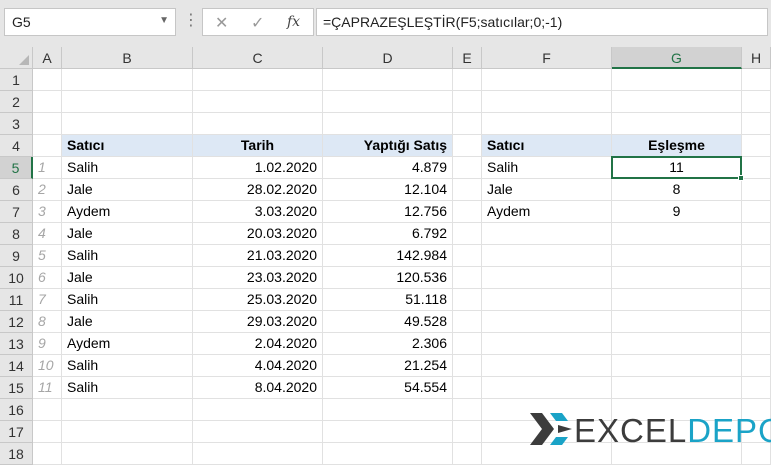  What do you see at coordinates (258, 234) in the screenshot?
I see `cell-tarih: 20.03.2020` at bounding box center [258, 234].